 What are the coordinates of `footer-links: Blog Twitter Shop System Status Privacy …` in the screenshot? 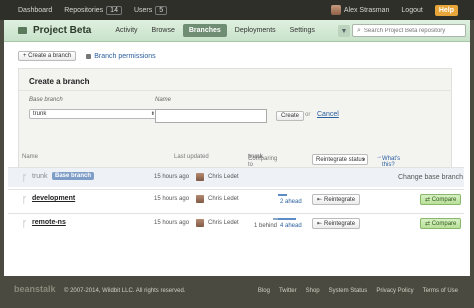 It's located at (358, 291).